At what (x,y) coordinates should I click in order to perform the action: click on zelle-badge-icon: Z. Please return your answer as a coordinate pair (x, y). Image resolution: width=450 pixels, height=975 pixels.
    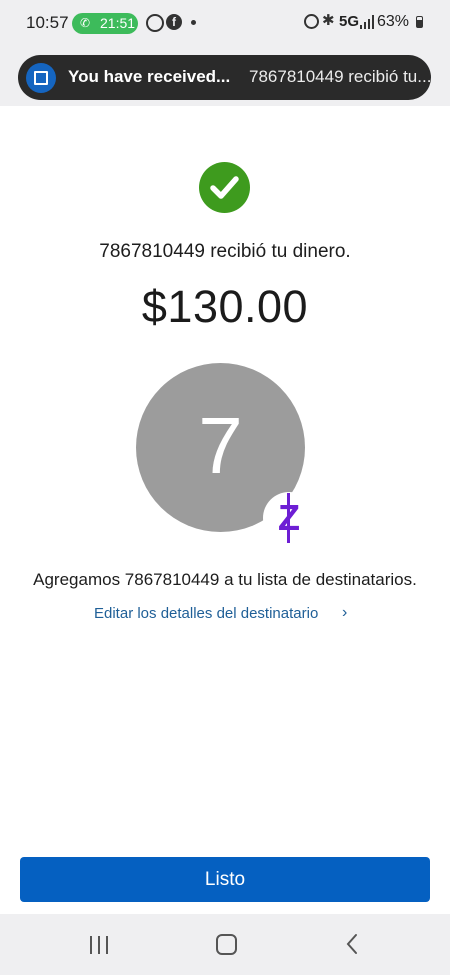
    Looking at the image, I should click on (289, 518).